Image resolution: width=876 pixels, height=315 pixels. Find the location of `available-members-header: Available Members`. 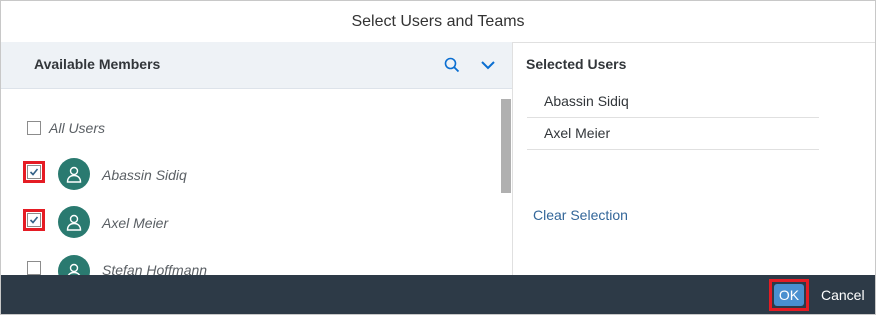

available-members-header: Available Members is located at coordinates (256, 65).